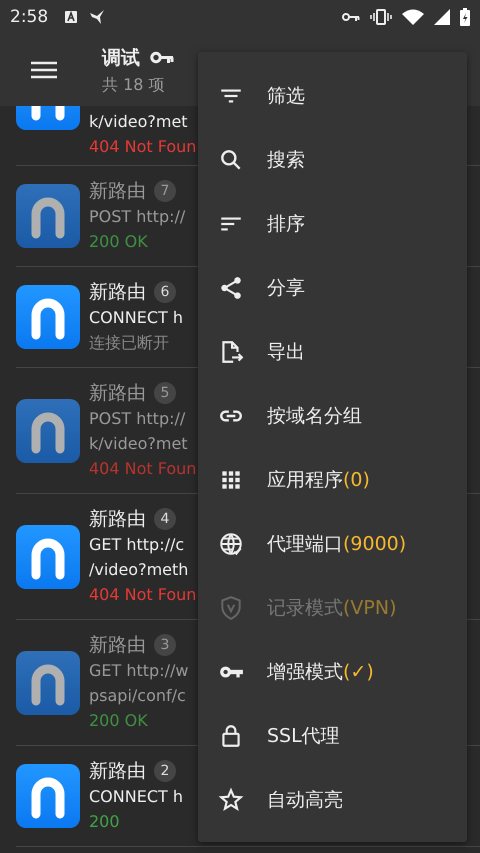  Describe the element at coordinates (138, 696) in the screenshot. I see `request-url: psapi/conf/c` at that location.